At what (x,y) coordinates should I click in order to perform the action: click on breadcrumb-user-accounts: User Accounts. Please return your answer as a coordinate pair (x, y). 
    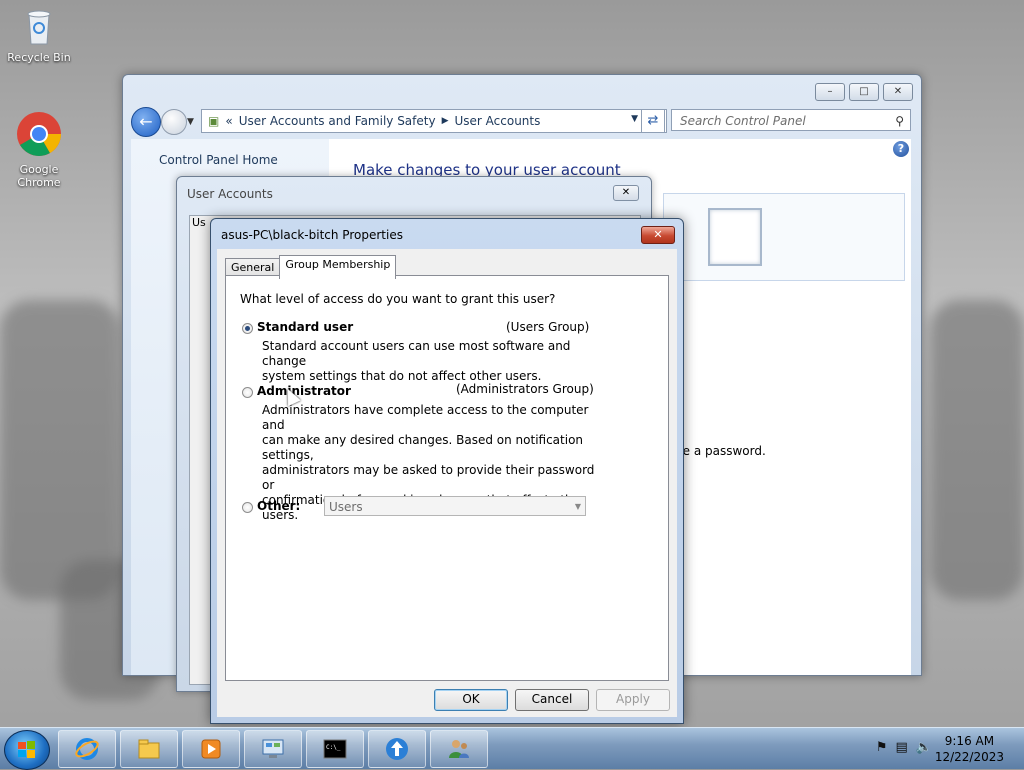
    Looking at the image, I should click on (498, 121).